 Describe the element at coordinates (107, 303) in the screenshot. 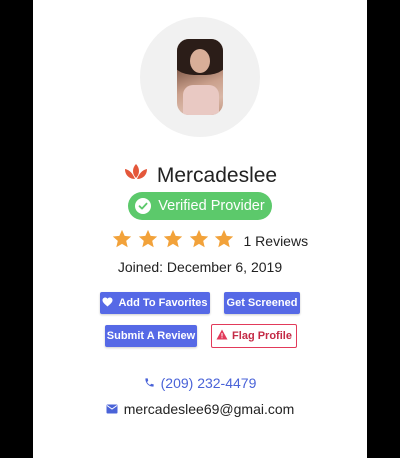

I see `heart-icon` at that location.